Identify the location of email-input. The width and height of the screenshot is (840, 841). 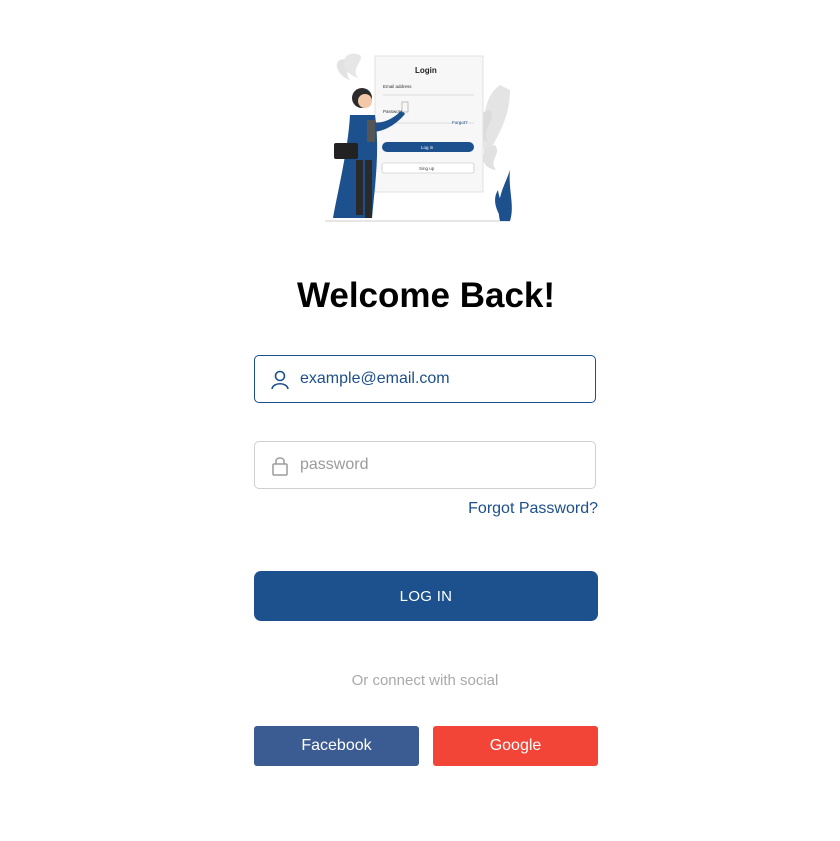
(440, 379).